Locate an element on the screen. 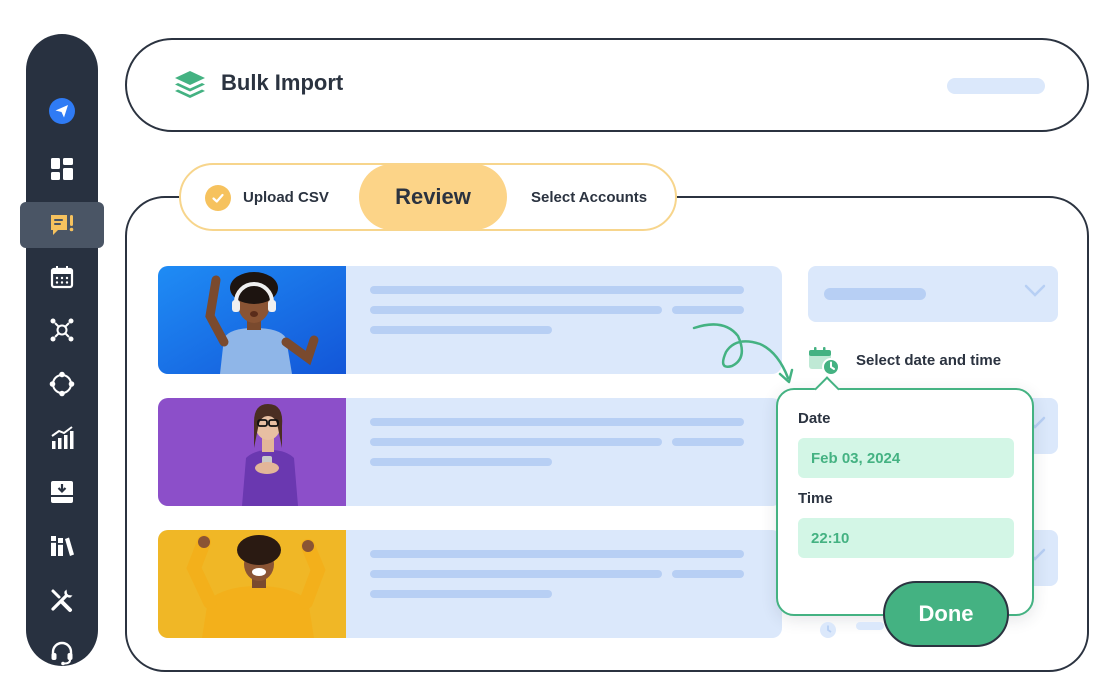  sidebar is located at coordinates (62, 350).